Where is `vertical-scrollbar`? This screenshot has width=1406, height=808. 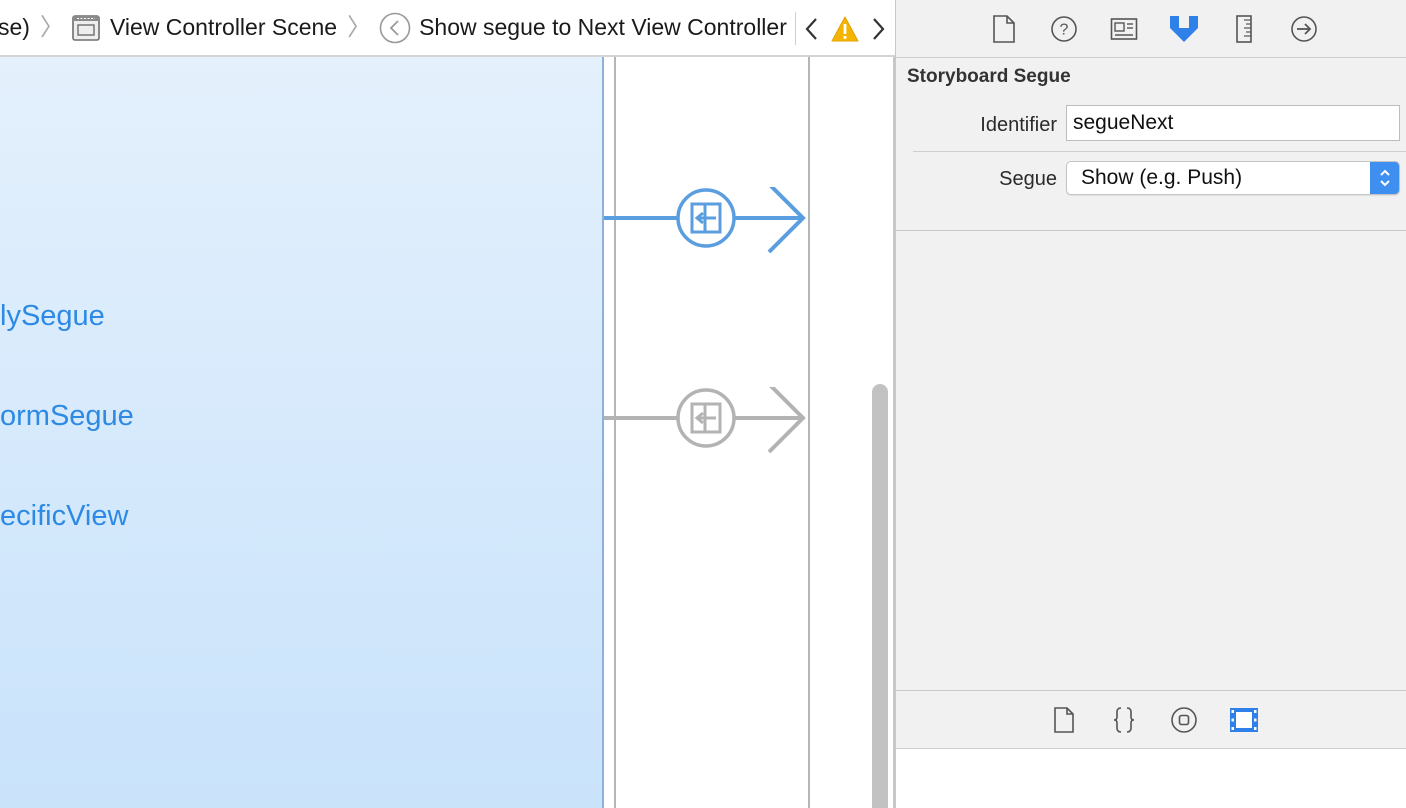
vertical-scrollbar is located at coordinates (880, 596).